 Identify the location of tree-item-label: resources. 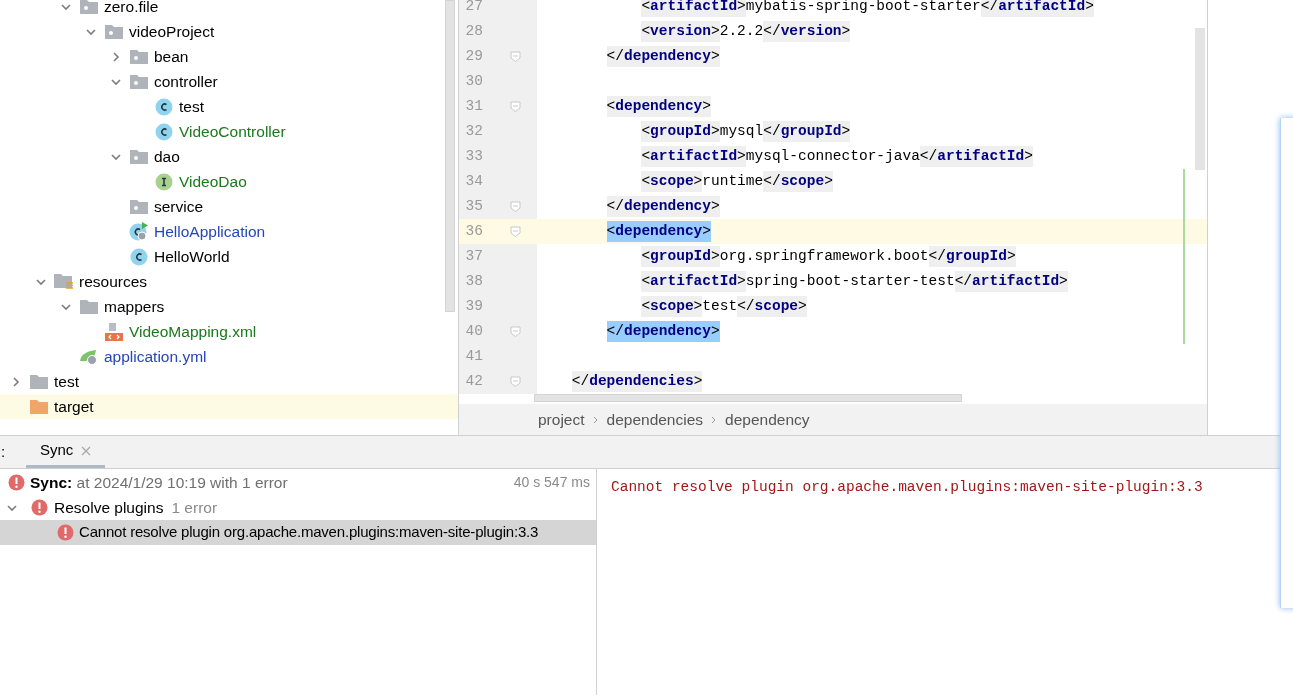
(113, 281).